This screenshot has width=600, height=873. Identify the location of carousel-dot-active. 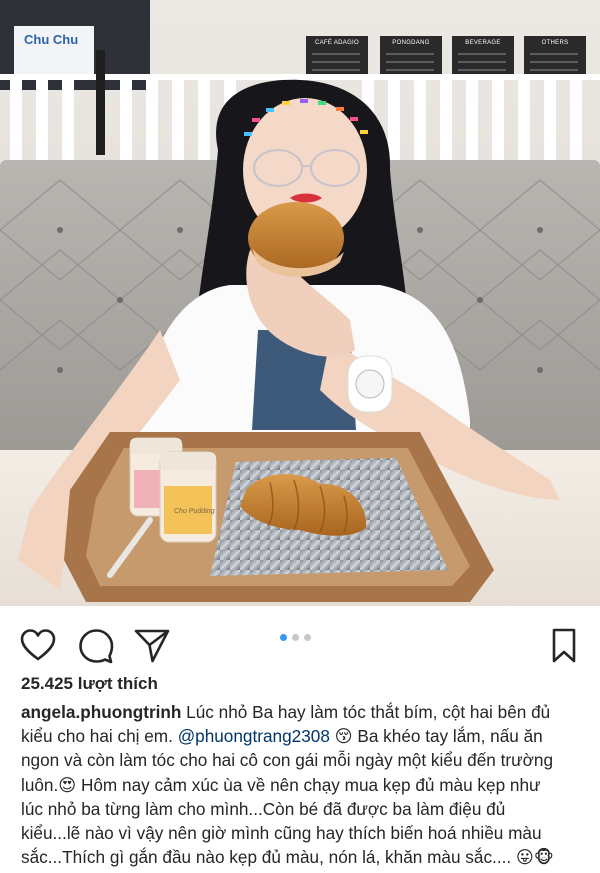
(283, 637).